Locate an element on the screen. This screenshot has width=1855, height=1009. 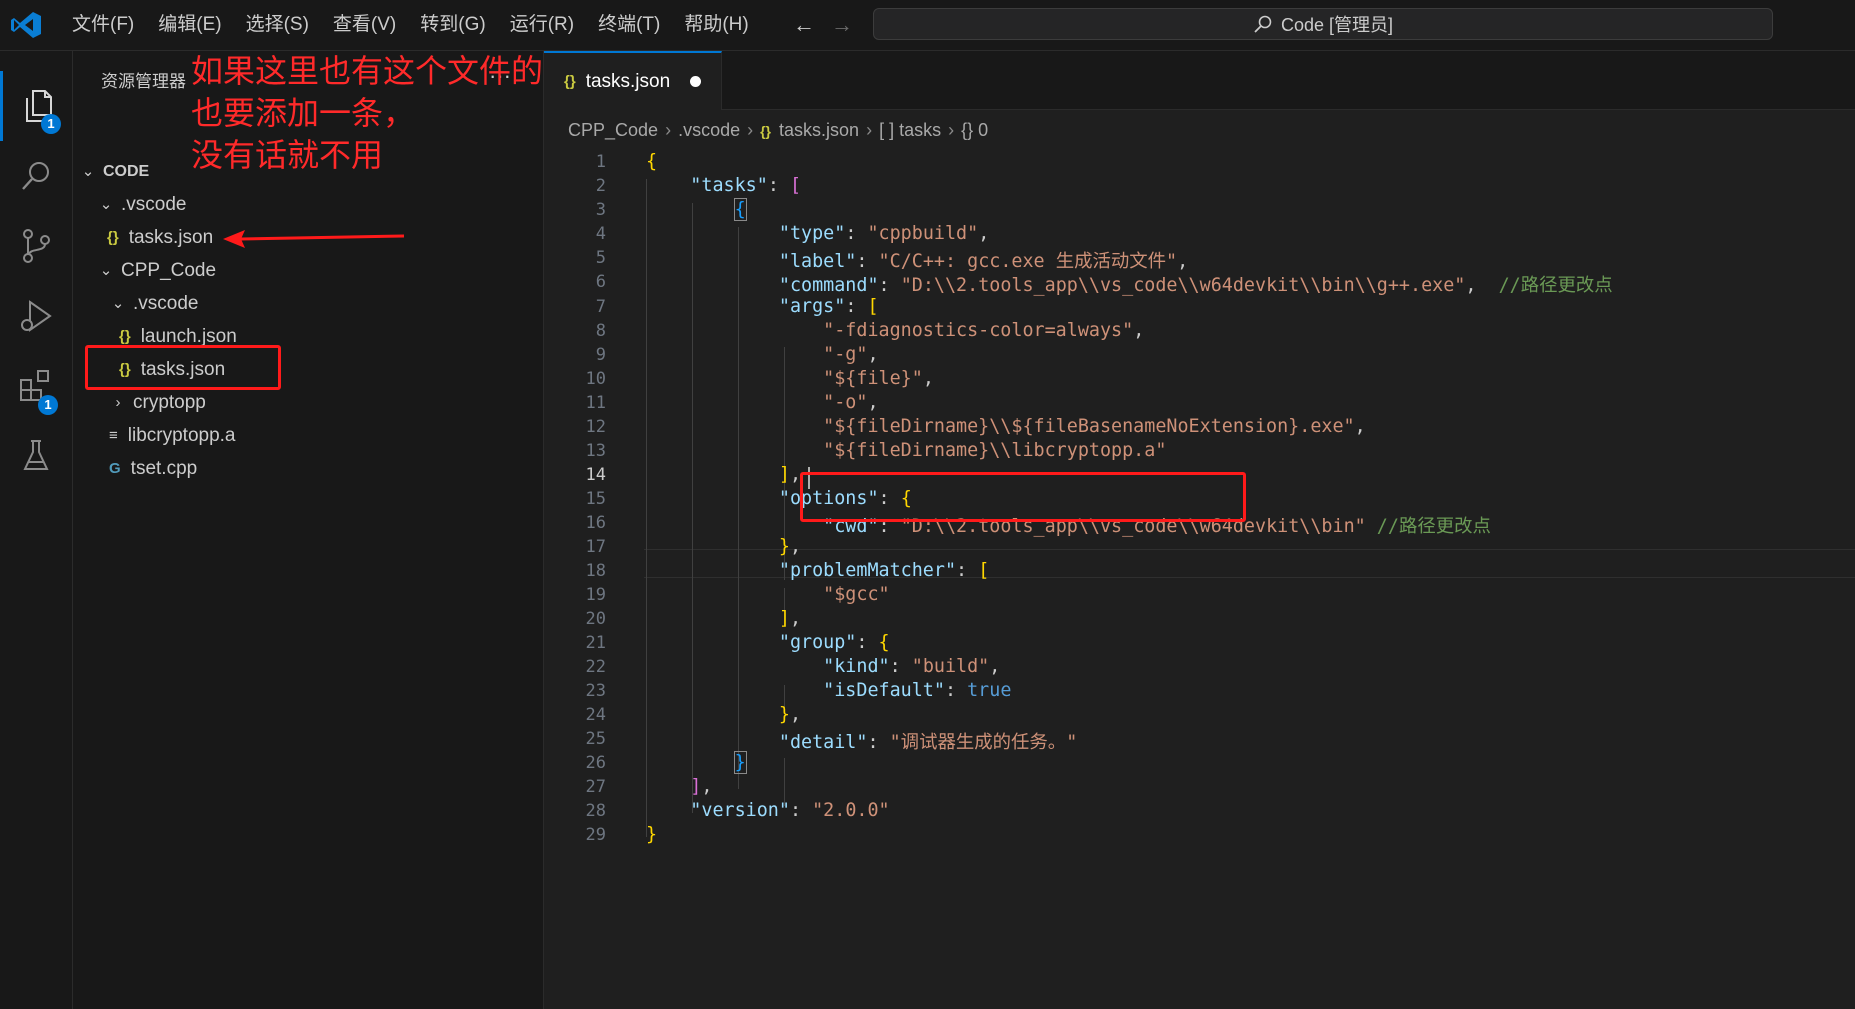
line-number: 3 is located at coordinates (600, 210).